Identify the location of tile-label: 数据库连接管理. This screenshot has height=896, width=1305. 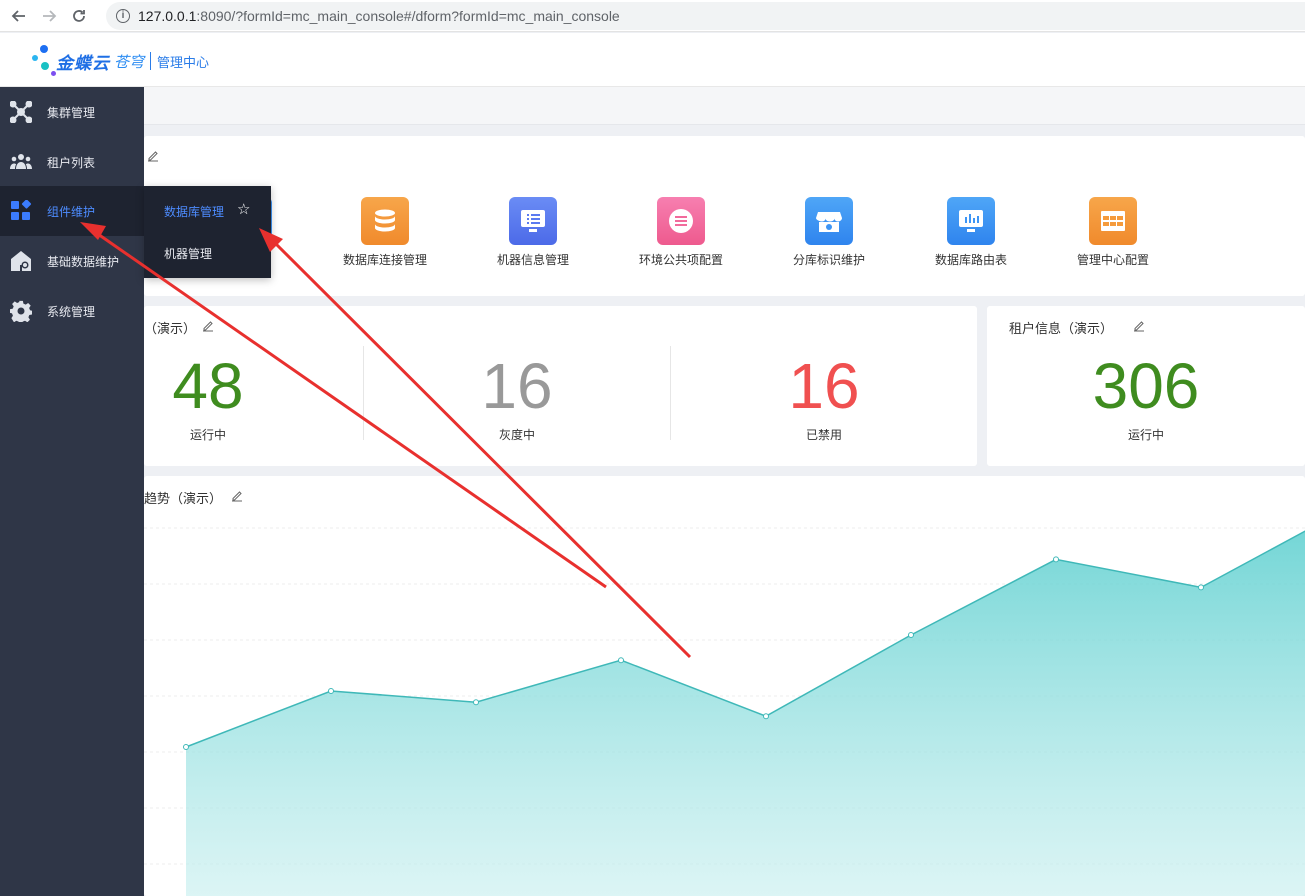
(384, 260).